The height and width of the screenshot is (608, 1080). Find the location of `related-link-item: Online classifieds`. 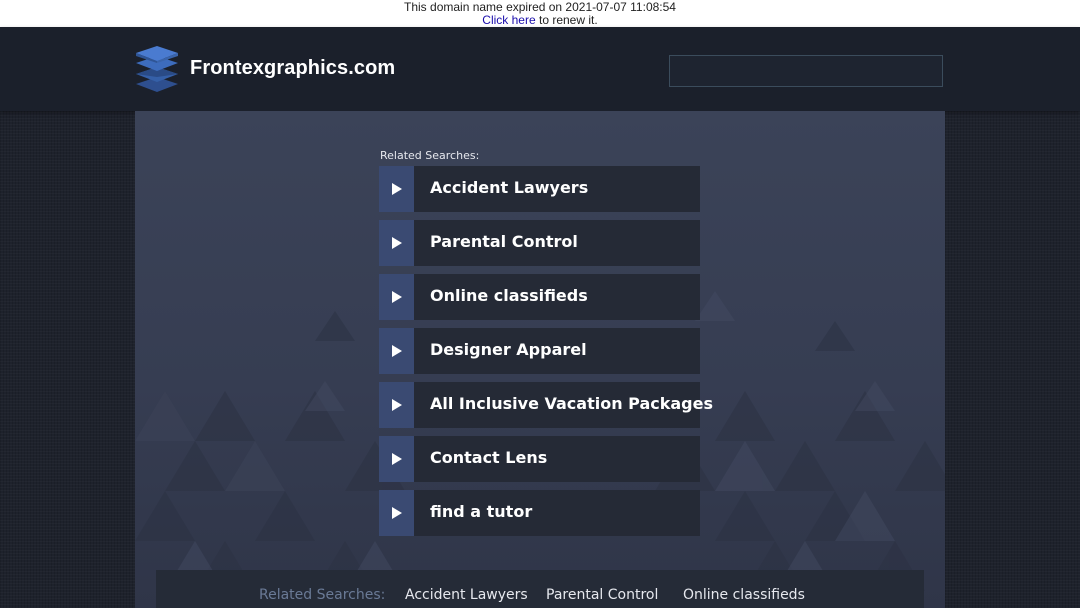

related-link-item: Online classifieds is located at coordinates (539, 297).